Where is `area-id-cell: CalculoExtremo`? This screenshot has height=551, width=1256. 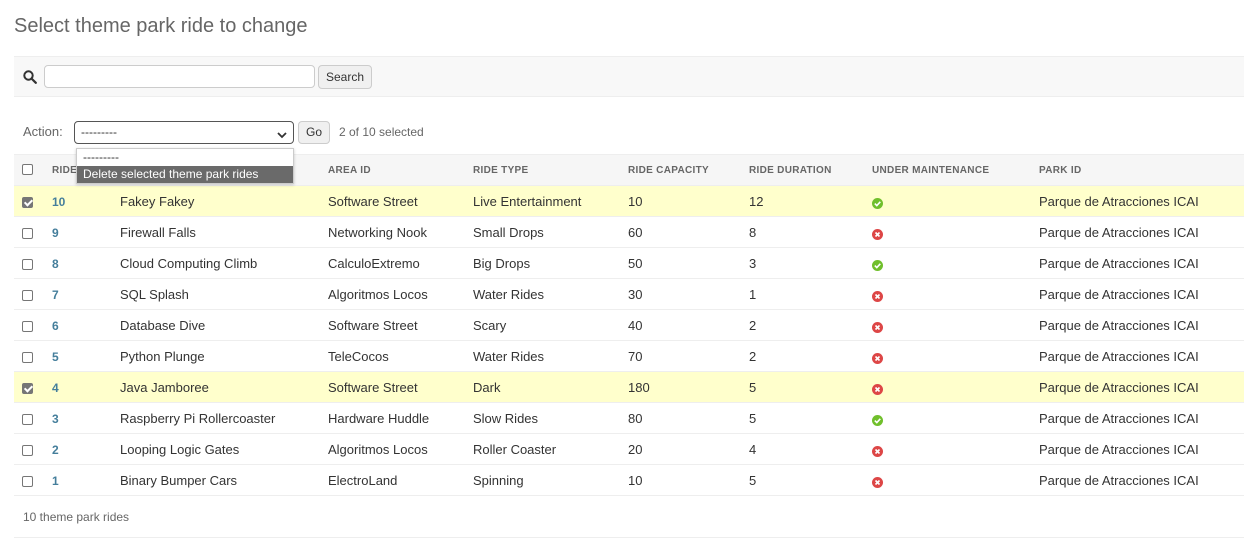
area-id-cell: CalculoExtremo is located at coordinates (392, 263).